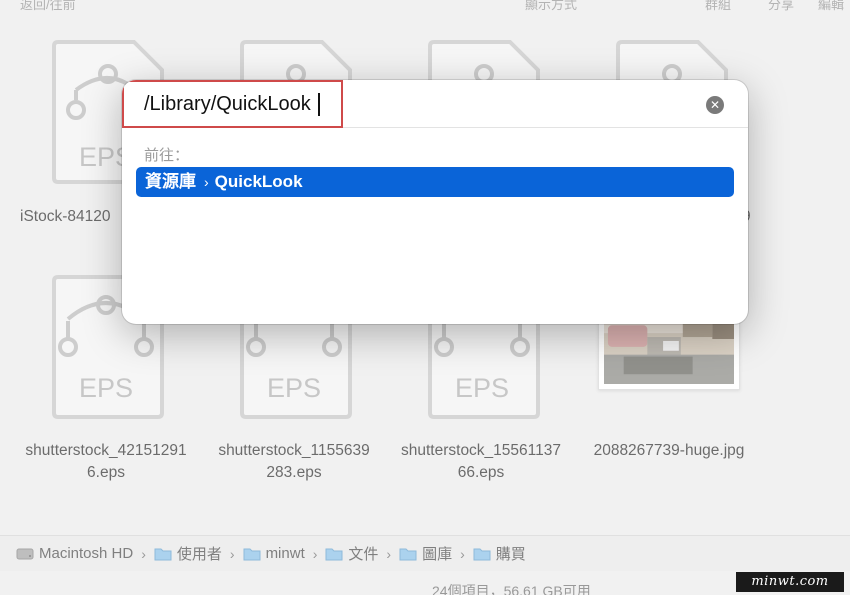  I want to click on go-to-label: 前往：, so click(167, 155).